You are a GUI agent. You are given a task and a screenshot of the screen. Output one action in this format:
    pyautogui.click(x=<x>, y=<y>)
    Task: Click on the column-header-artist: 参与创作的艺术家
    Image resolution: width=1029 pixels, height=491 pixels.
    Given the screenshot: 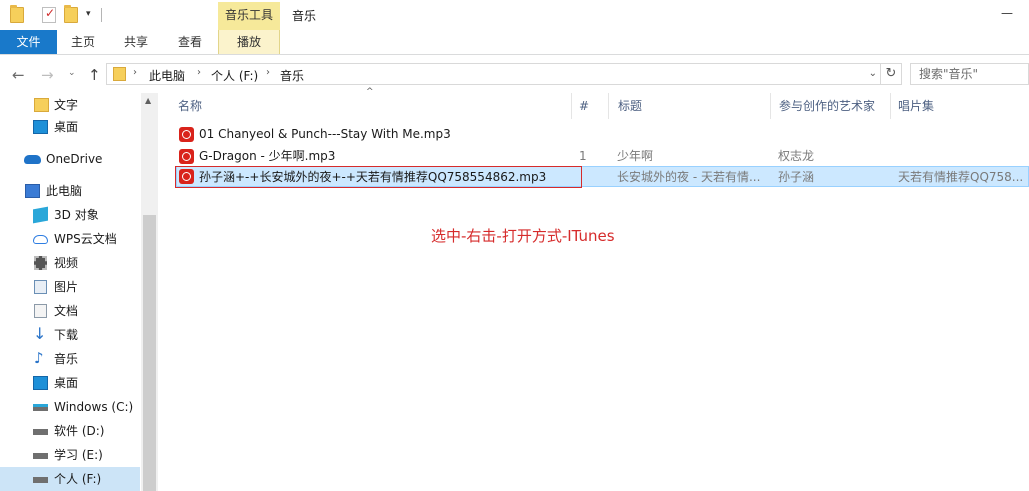 What is the action you would take?
    pyautogui.click(x=827, y=106)
    